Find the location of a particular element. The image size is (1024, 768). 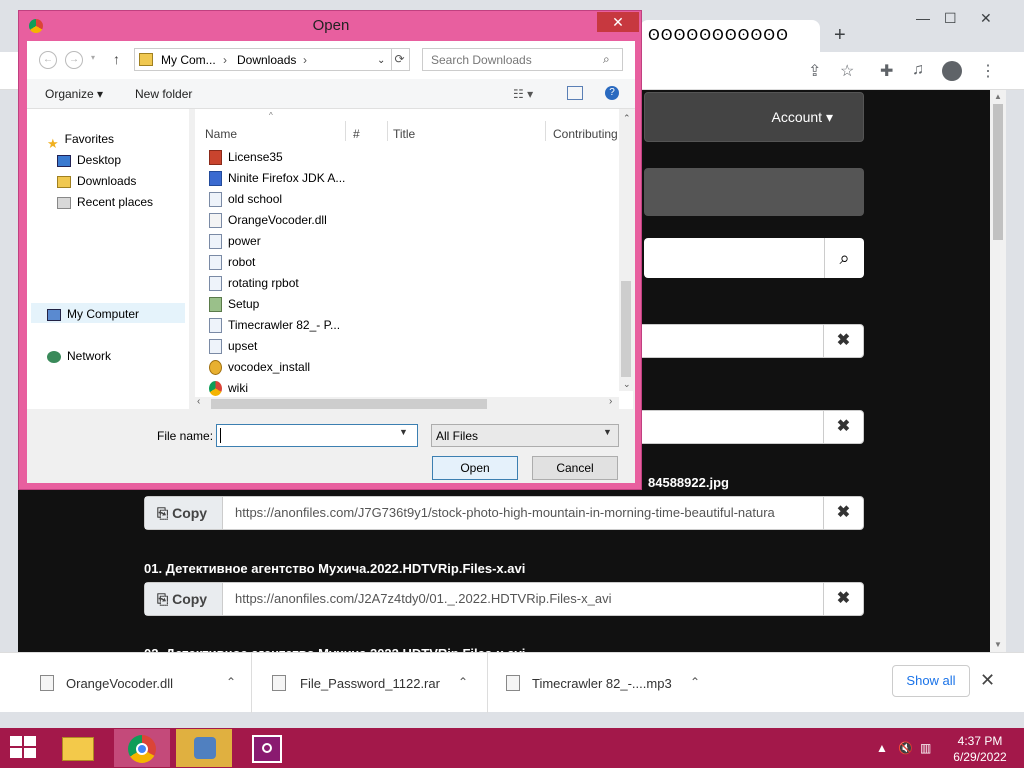

profile-icon is located at coordinates (952, 71).